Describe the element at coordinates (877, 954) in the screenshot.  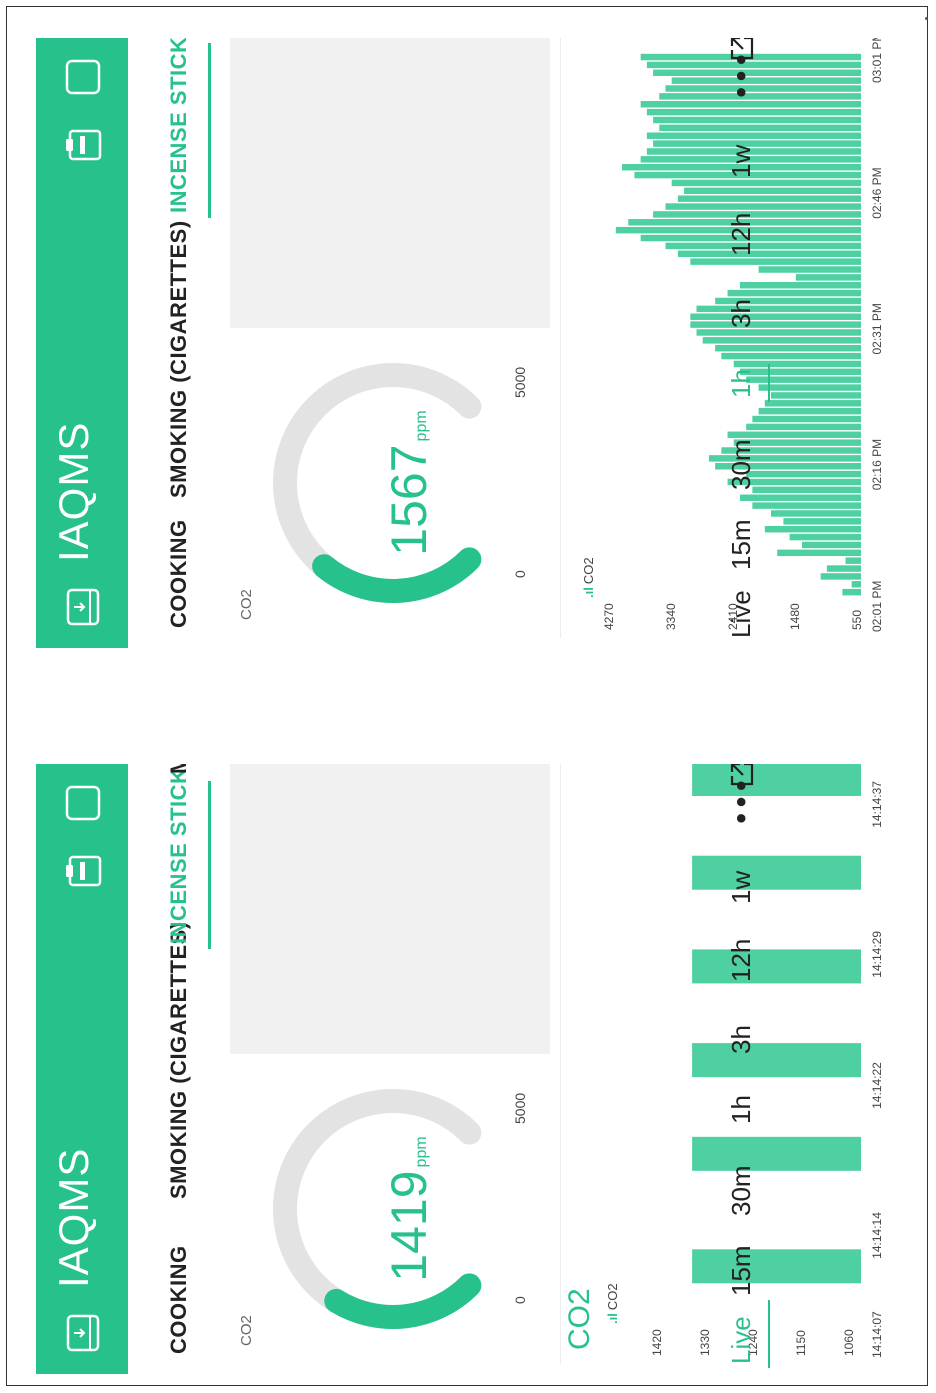
I see `x-tick-label: 14:14:29` at that location.